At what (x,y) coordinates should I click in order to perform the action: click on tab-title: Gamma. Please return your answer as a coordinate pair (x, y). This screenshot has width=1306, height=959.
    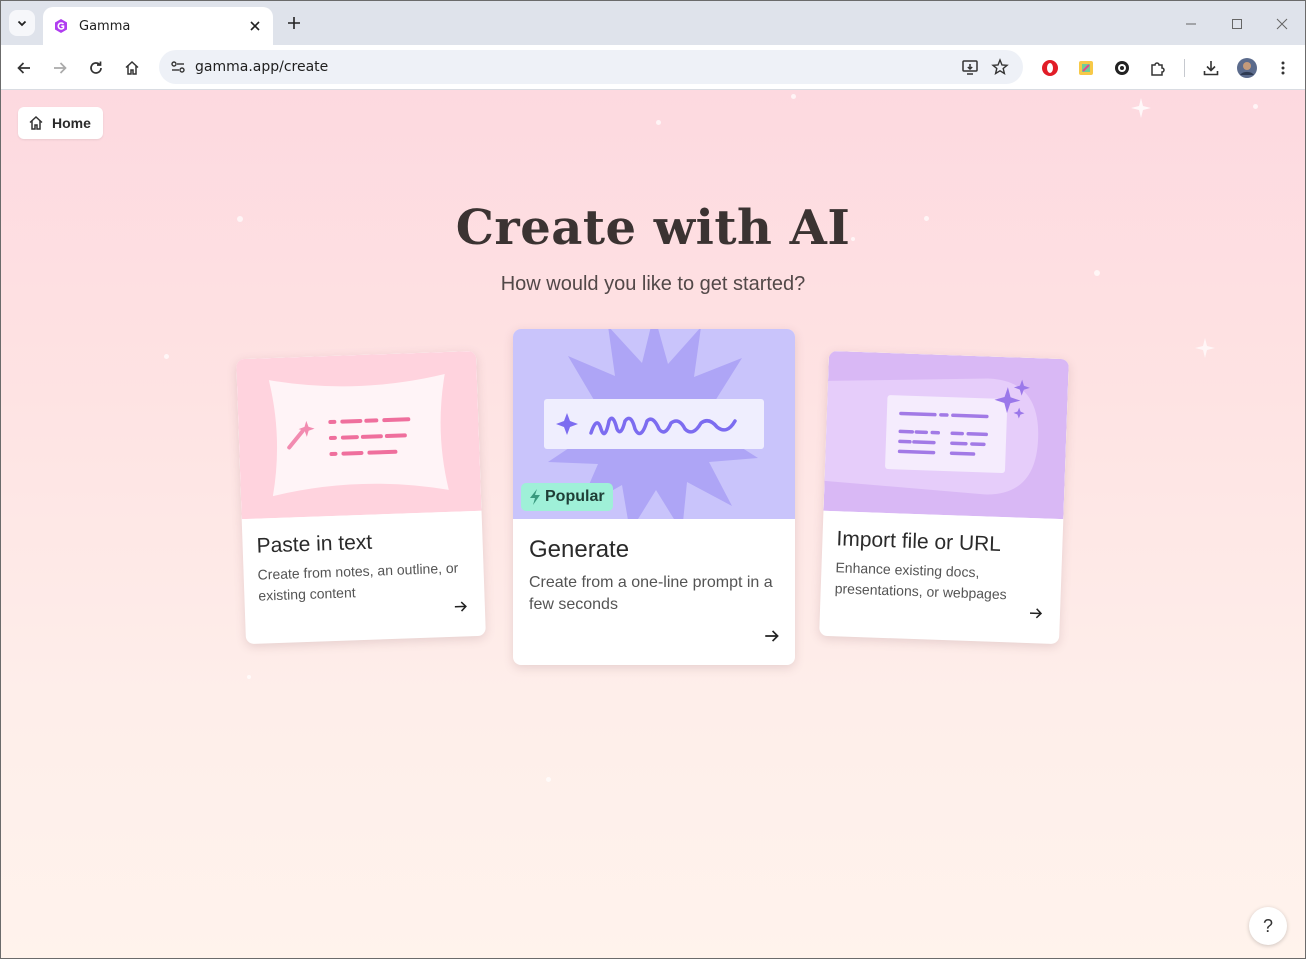
    Looking at the image, I should click on (105, 26).